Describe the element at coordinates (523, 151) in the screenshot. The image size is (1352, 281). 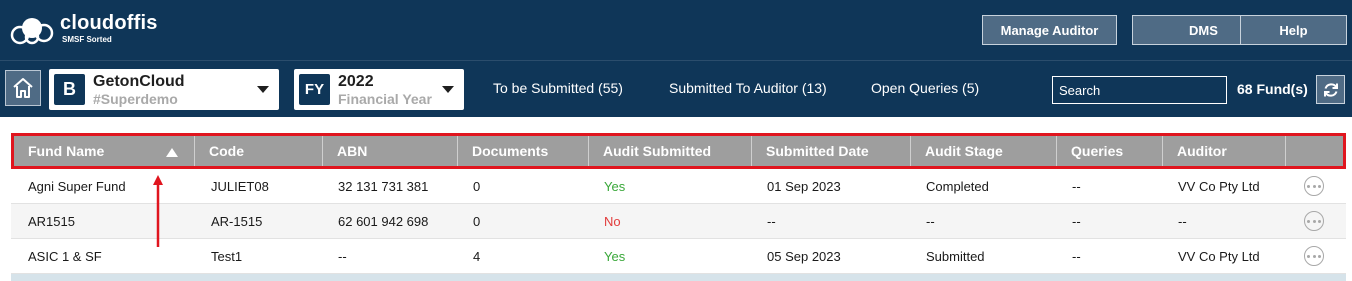
I see `column-header-documents: Documents` at that location.